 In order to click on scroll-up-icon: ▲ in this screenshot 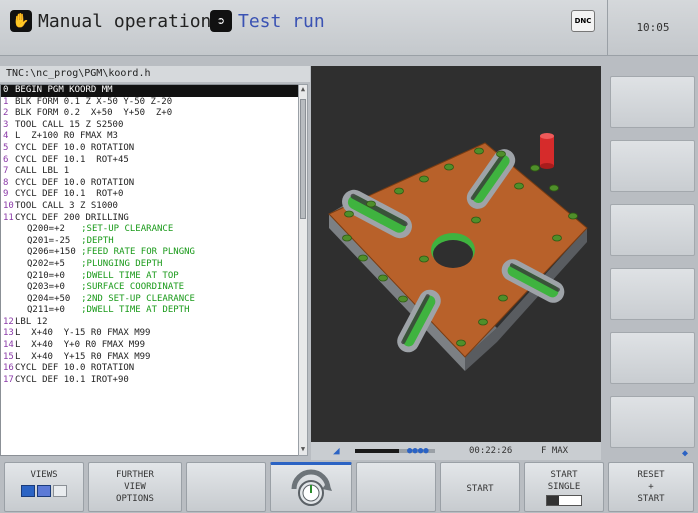, I will do `click(303, 90)`.